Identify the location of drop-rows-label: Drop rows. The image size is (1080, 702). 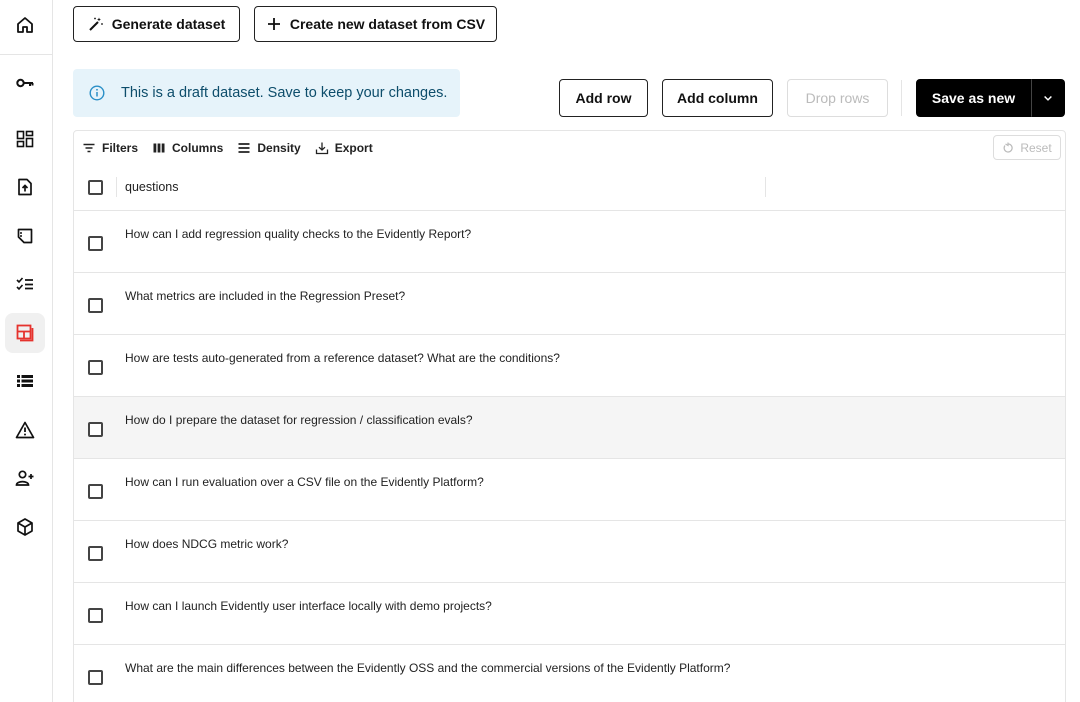
(837, 98).